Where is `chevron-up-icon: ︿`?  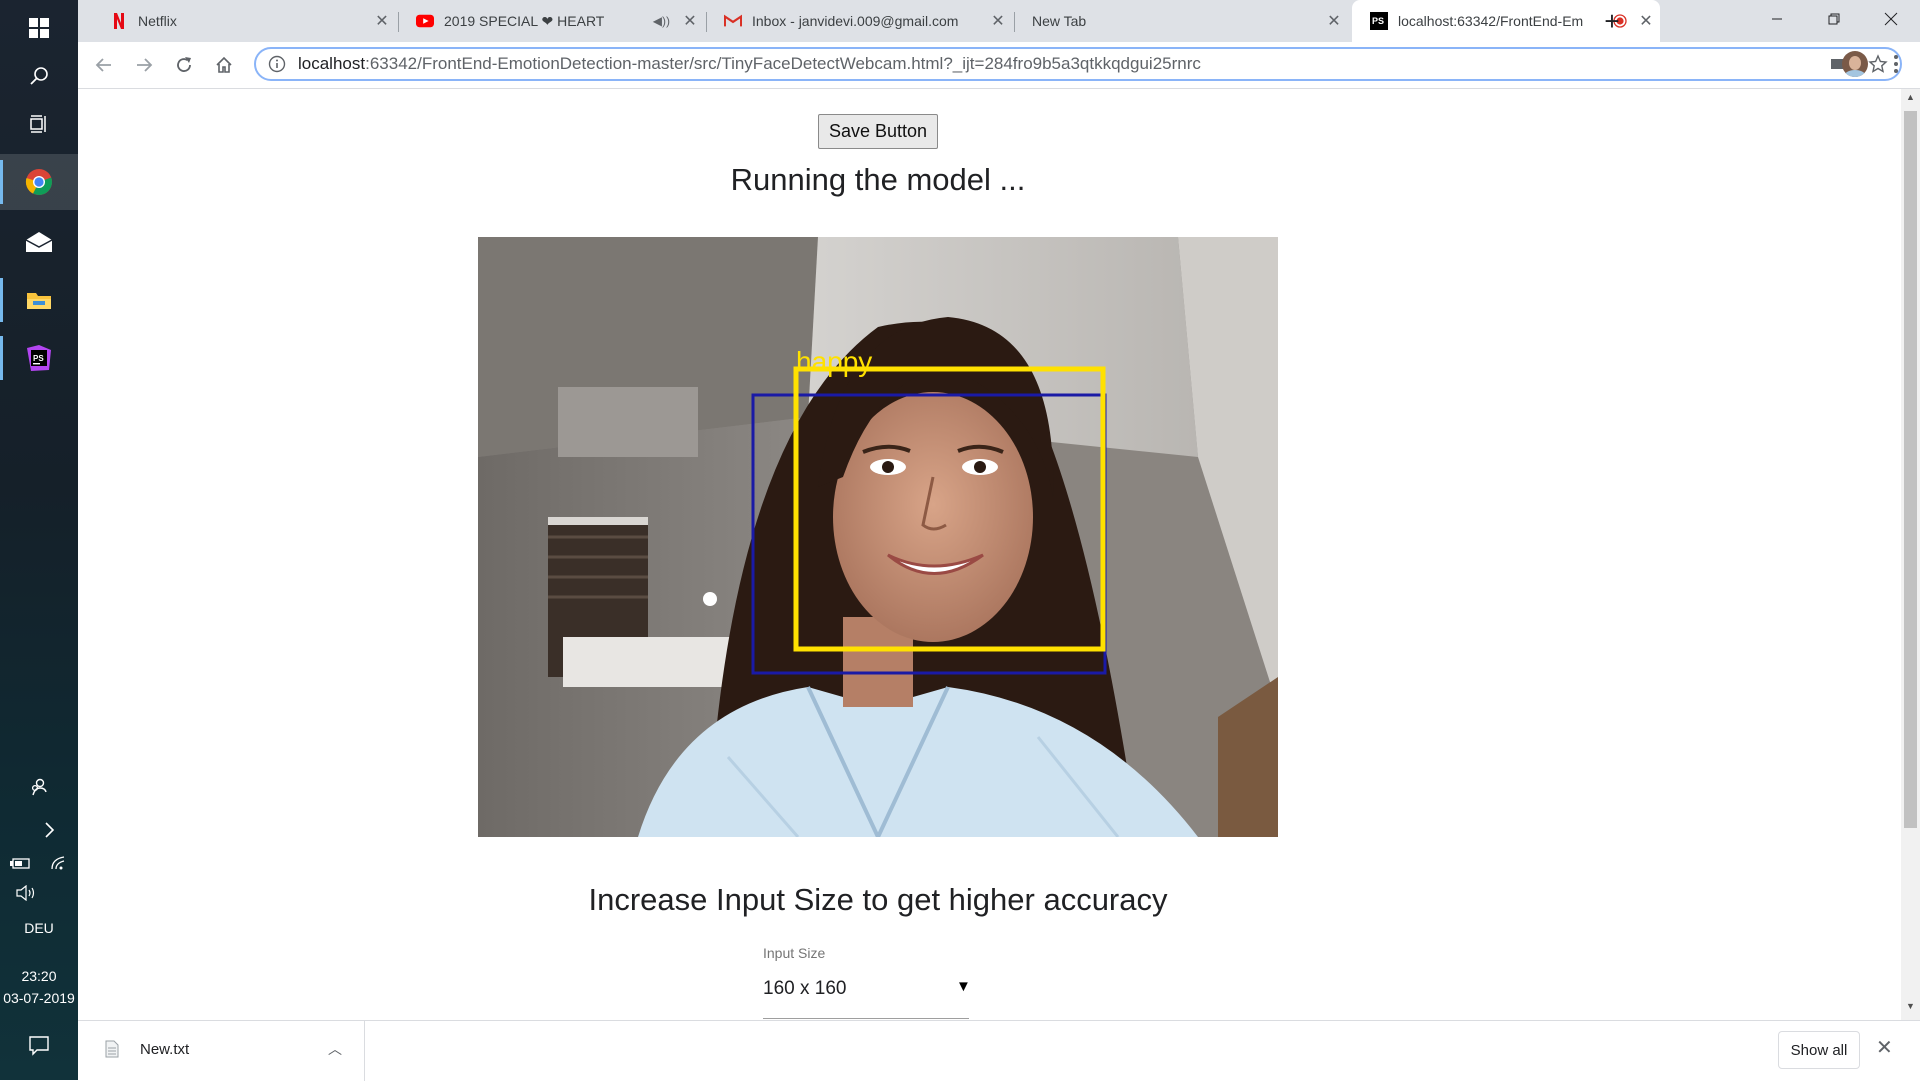
chevron-up-icon: ︿ is located at coordinates (335, 1049).